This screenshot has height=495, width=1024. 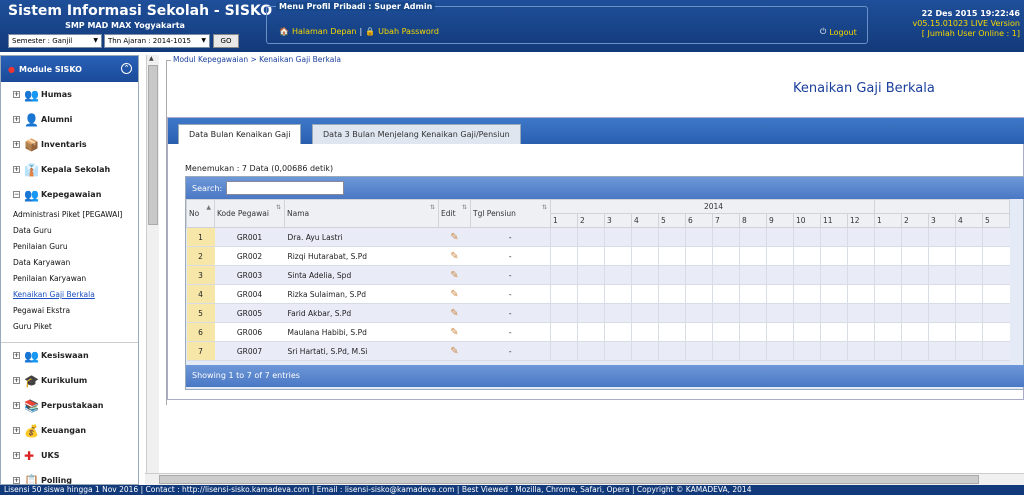 I want to click on col-tgl-pensiun: Tgl Pensiun ⇅, so click(x=510, y=213).